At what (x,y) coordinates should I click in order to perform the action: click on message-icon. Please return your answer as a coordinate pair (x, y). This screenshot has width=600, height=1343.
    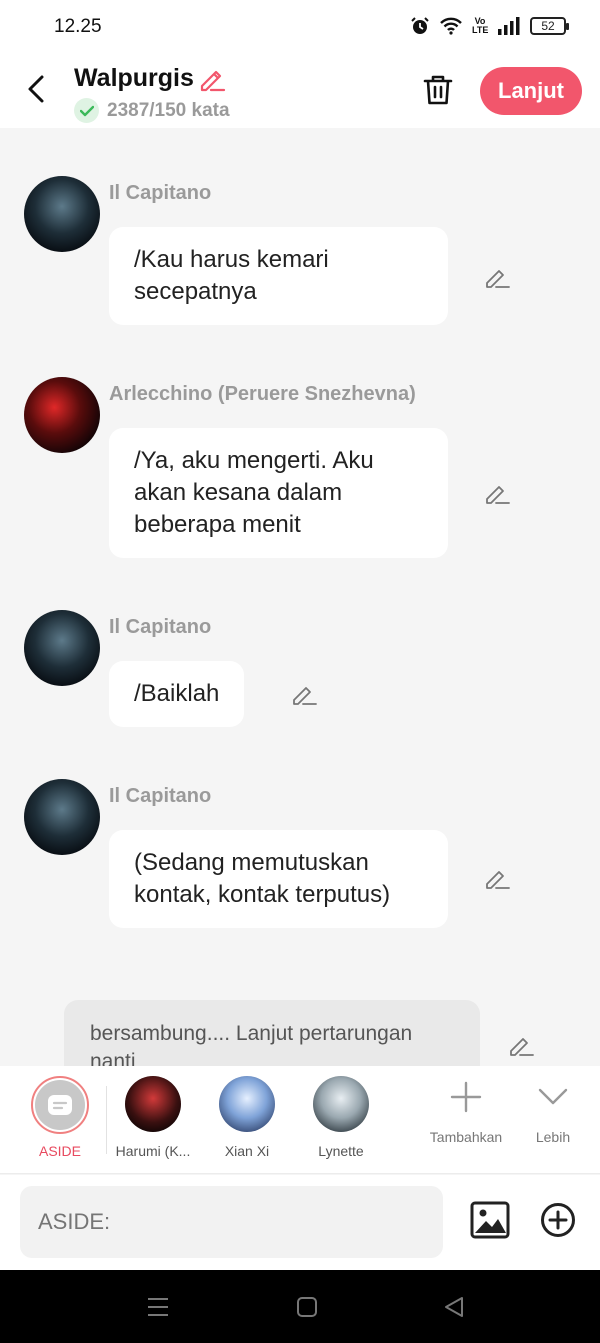
    Looking at the image, I should click on (60, 1105).